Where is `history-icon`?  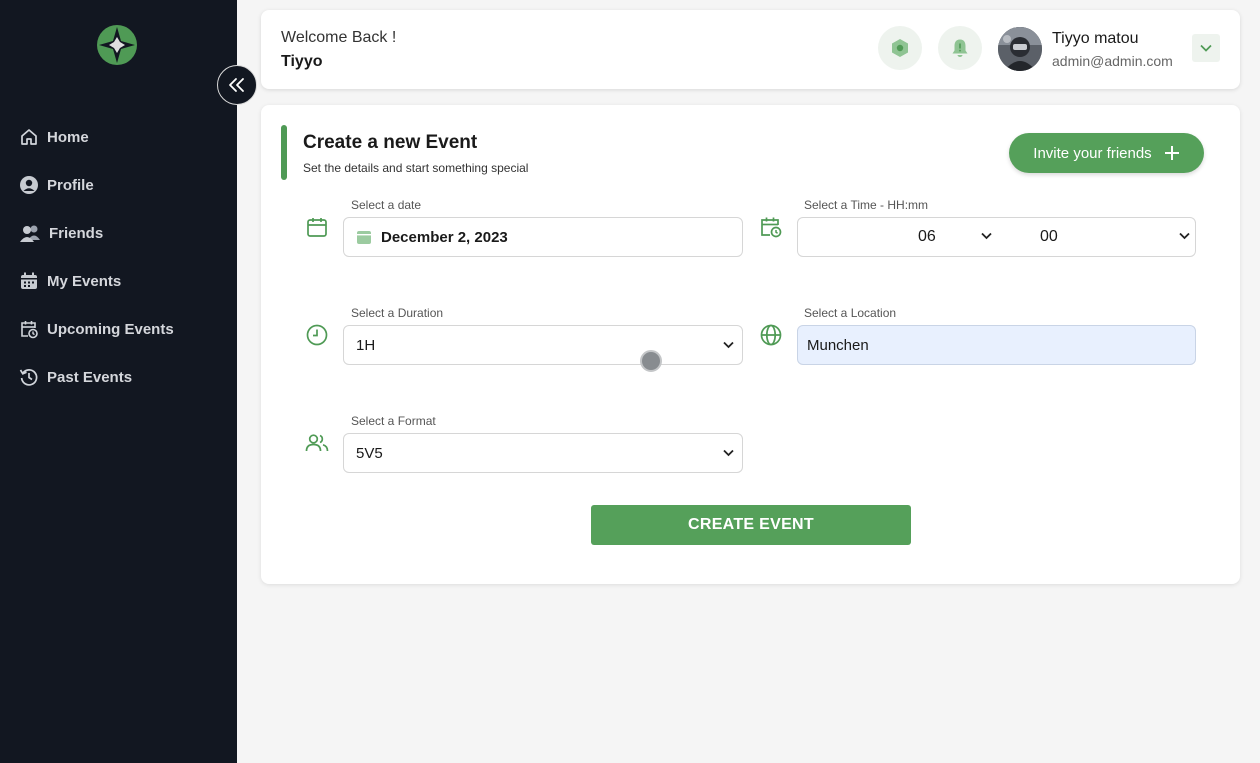 history-icon is located at coordinates (29, 377).